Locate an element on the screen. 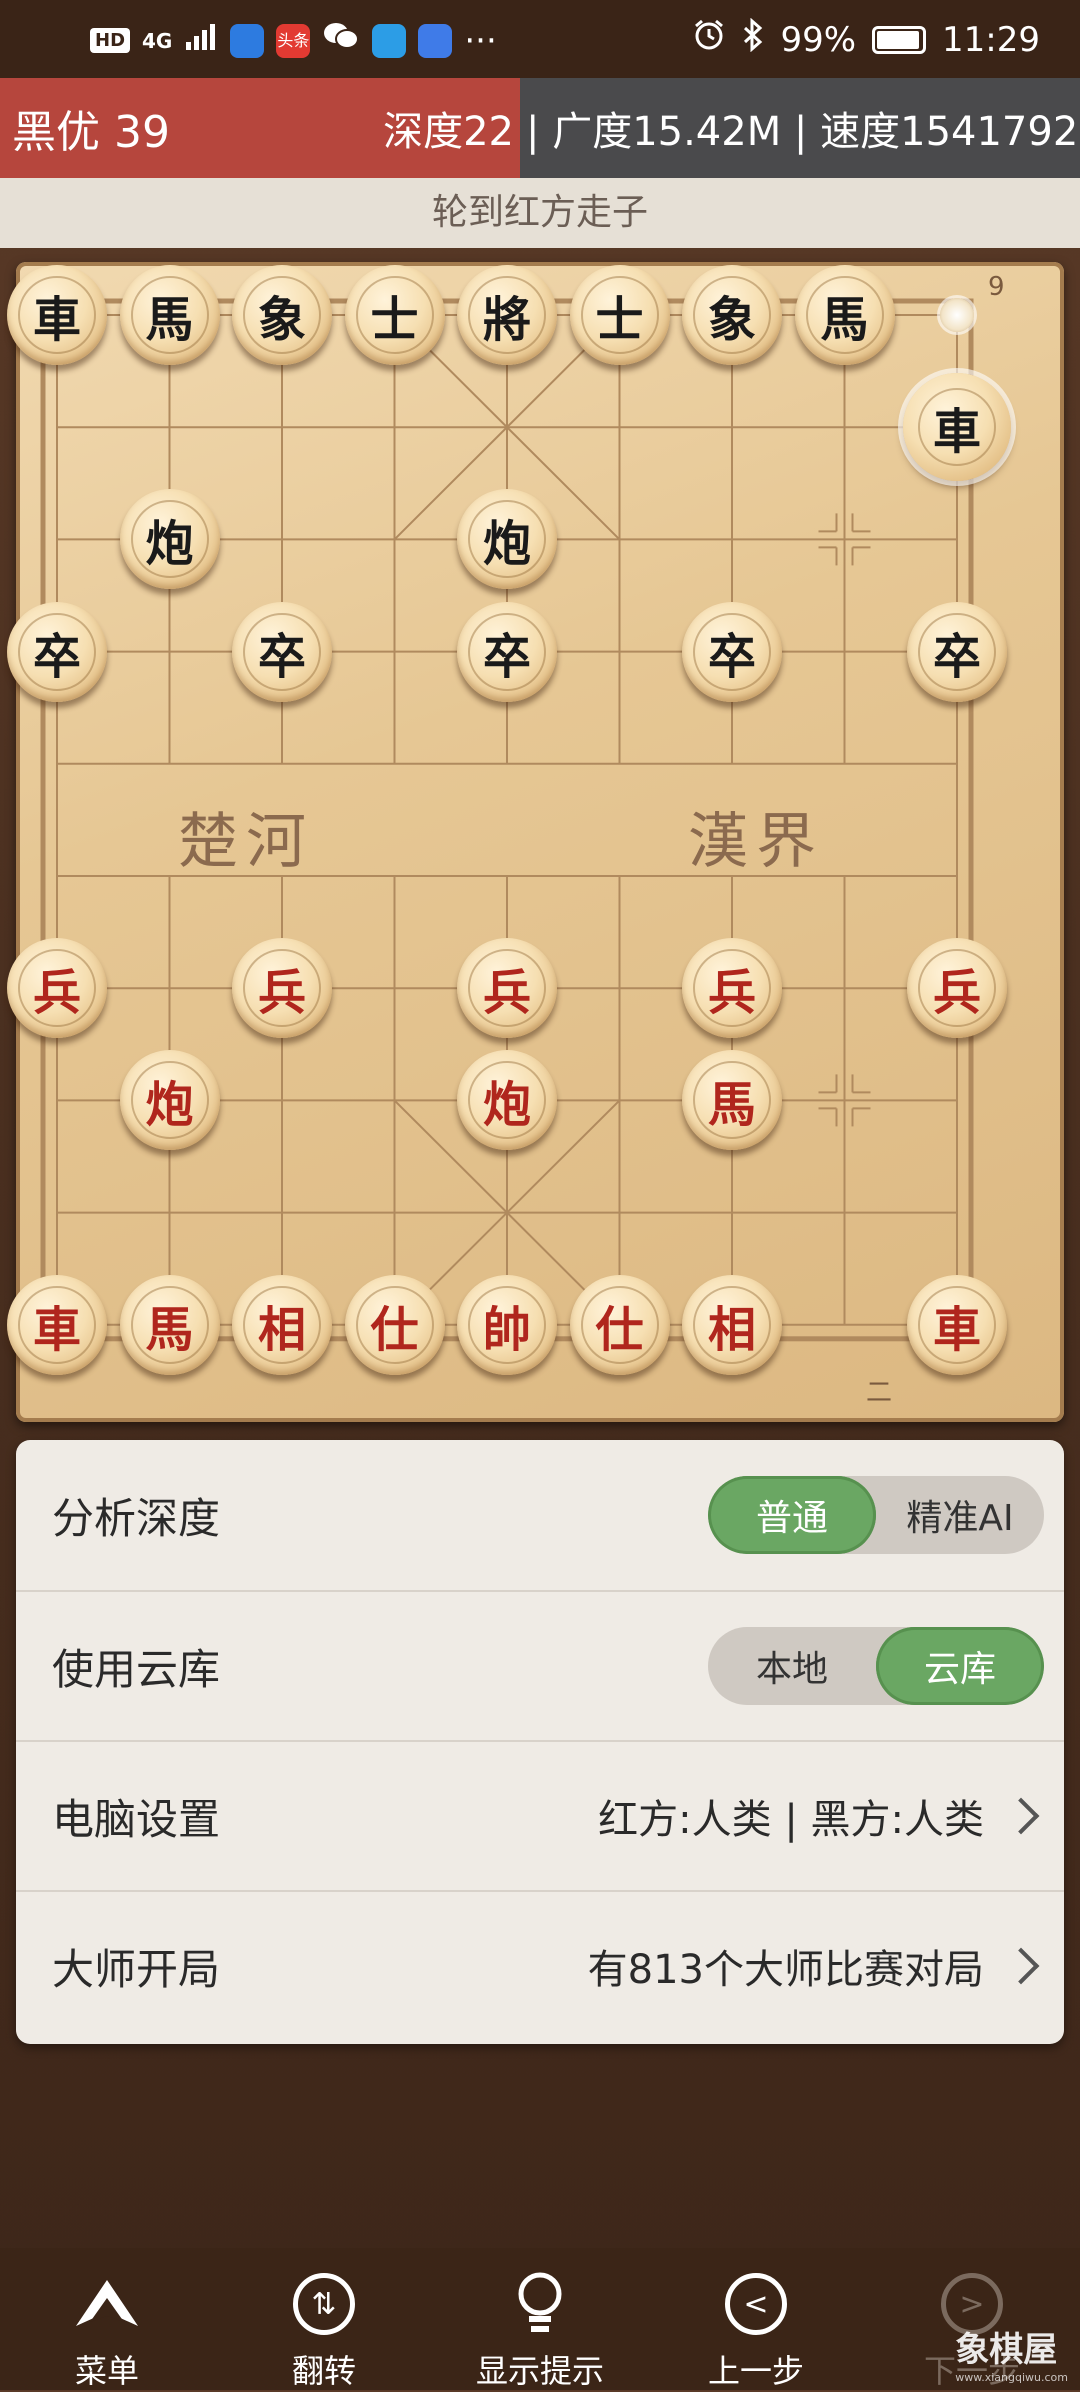  hd-badge: HD is located at coordinates (110, 40).